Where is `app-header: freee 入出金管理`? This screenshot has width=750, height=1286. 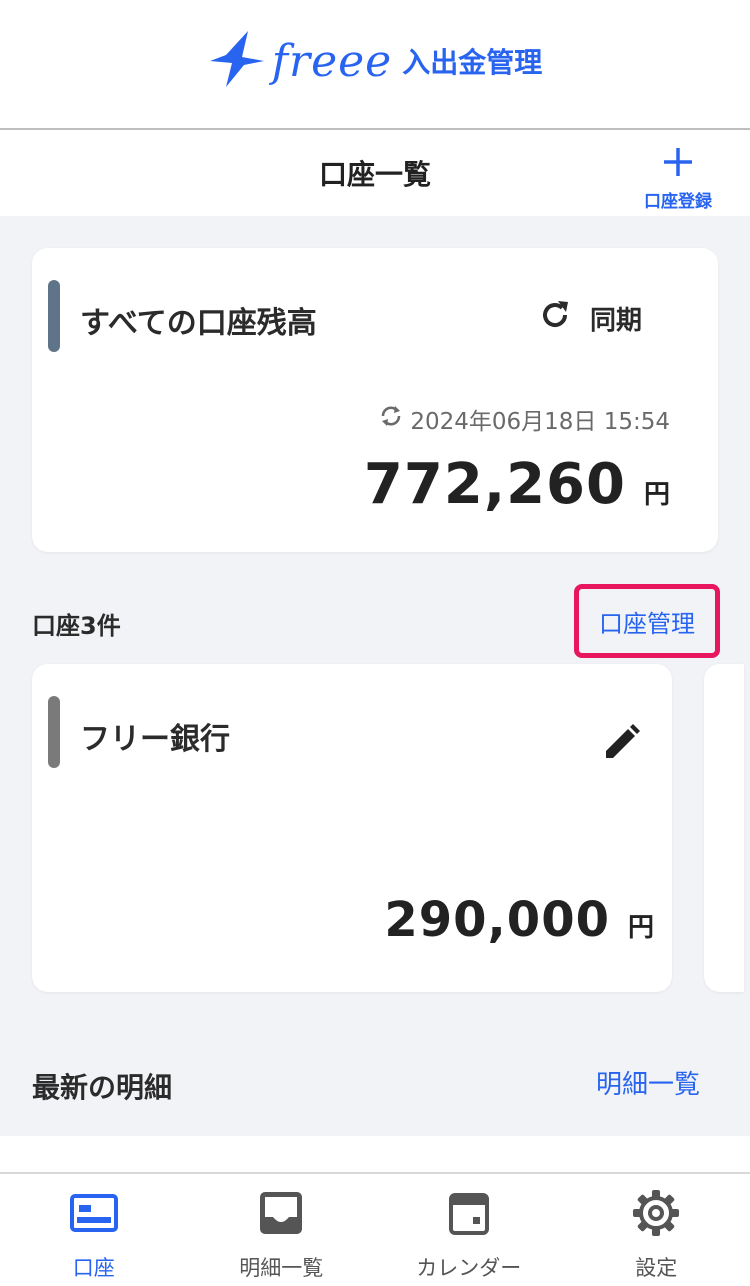 app-header: freee 入出金管理 is located at coordinates (375, 65).